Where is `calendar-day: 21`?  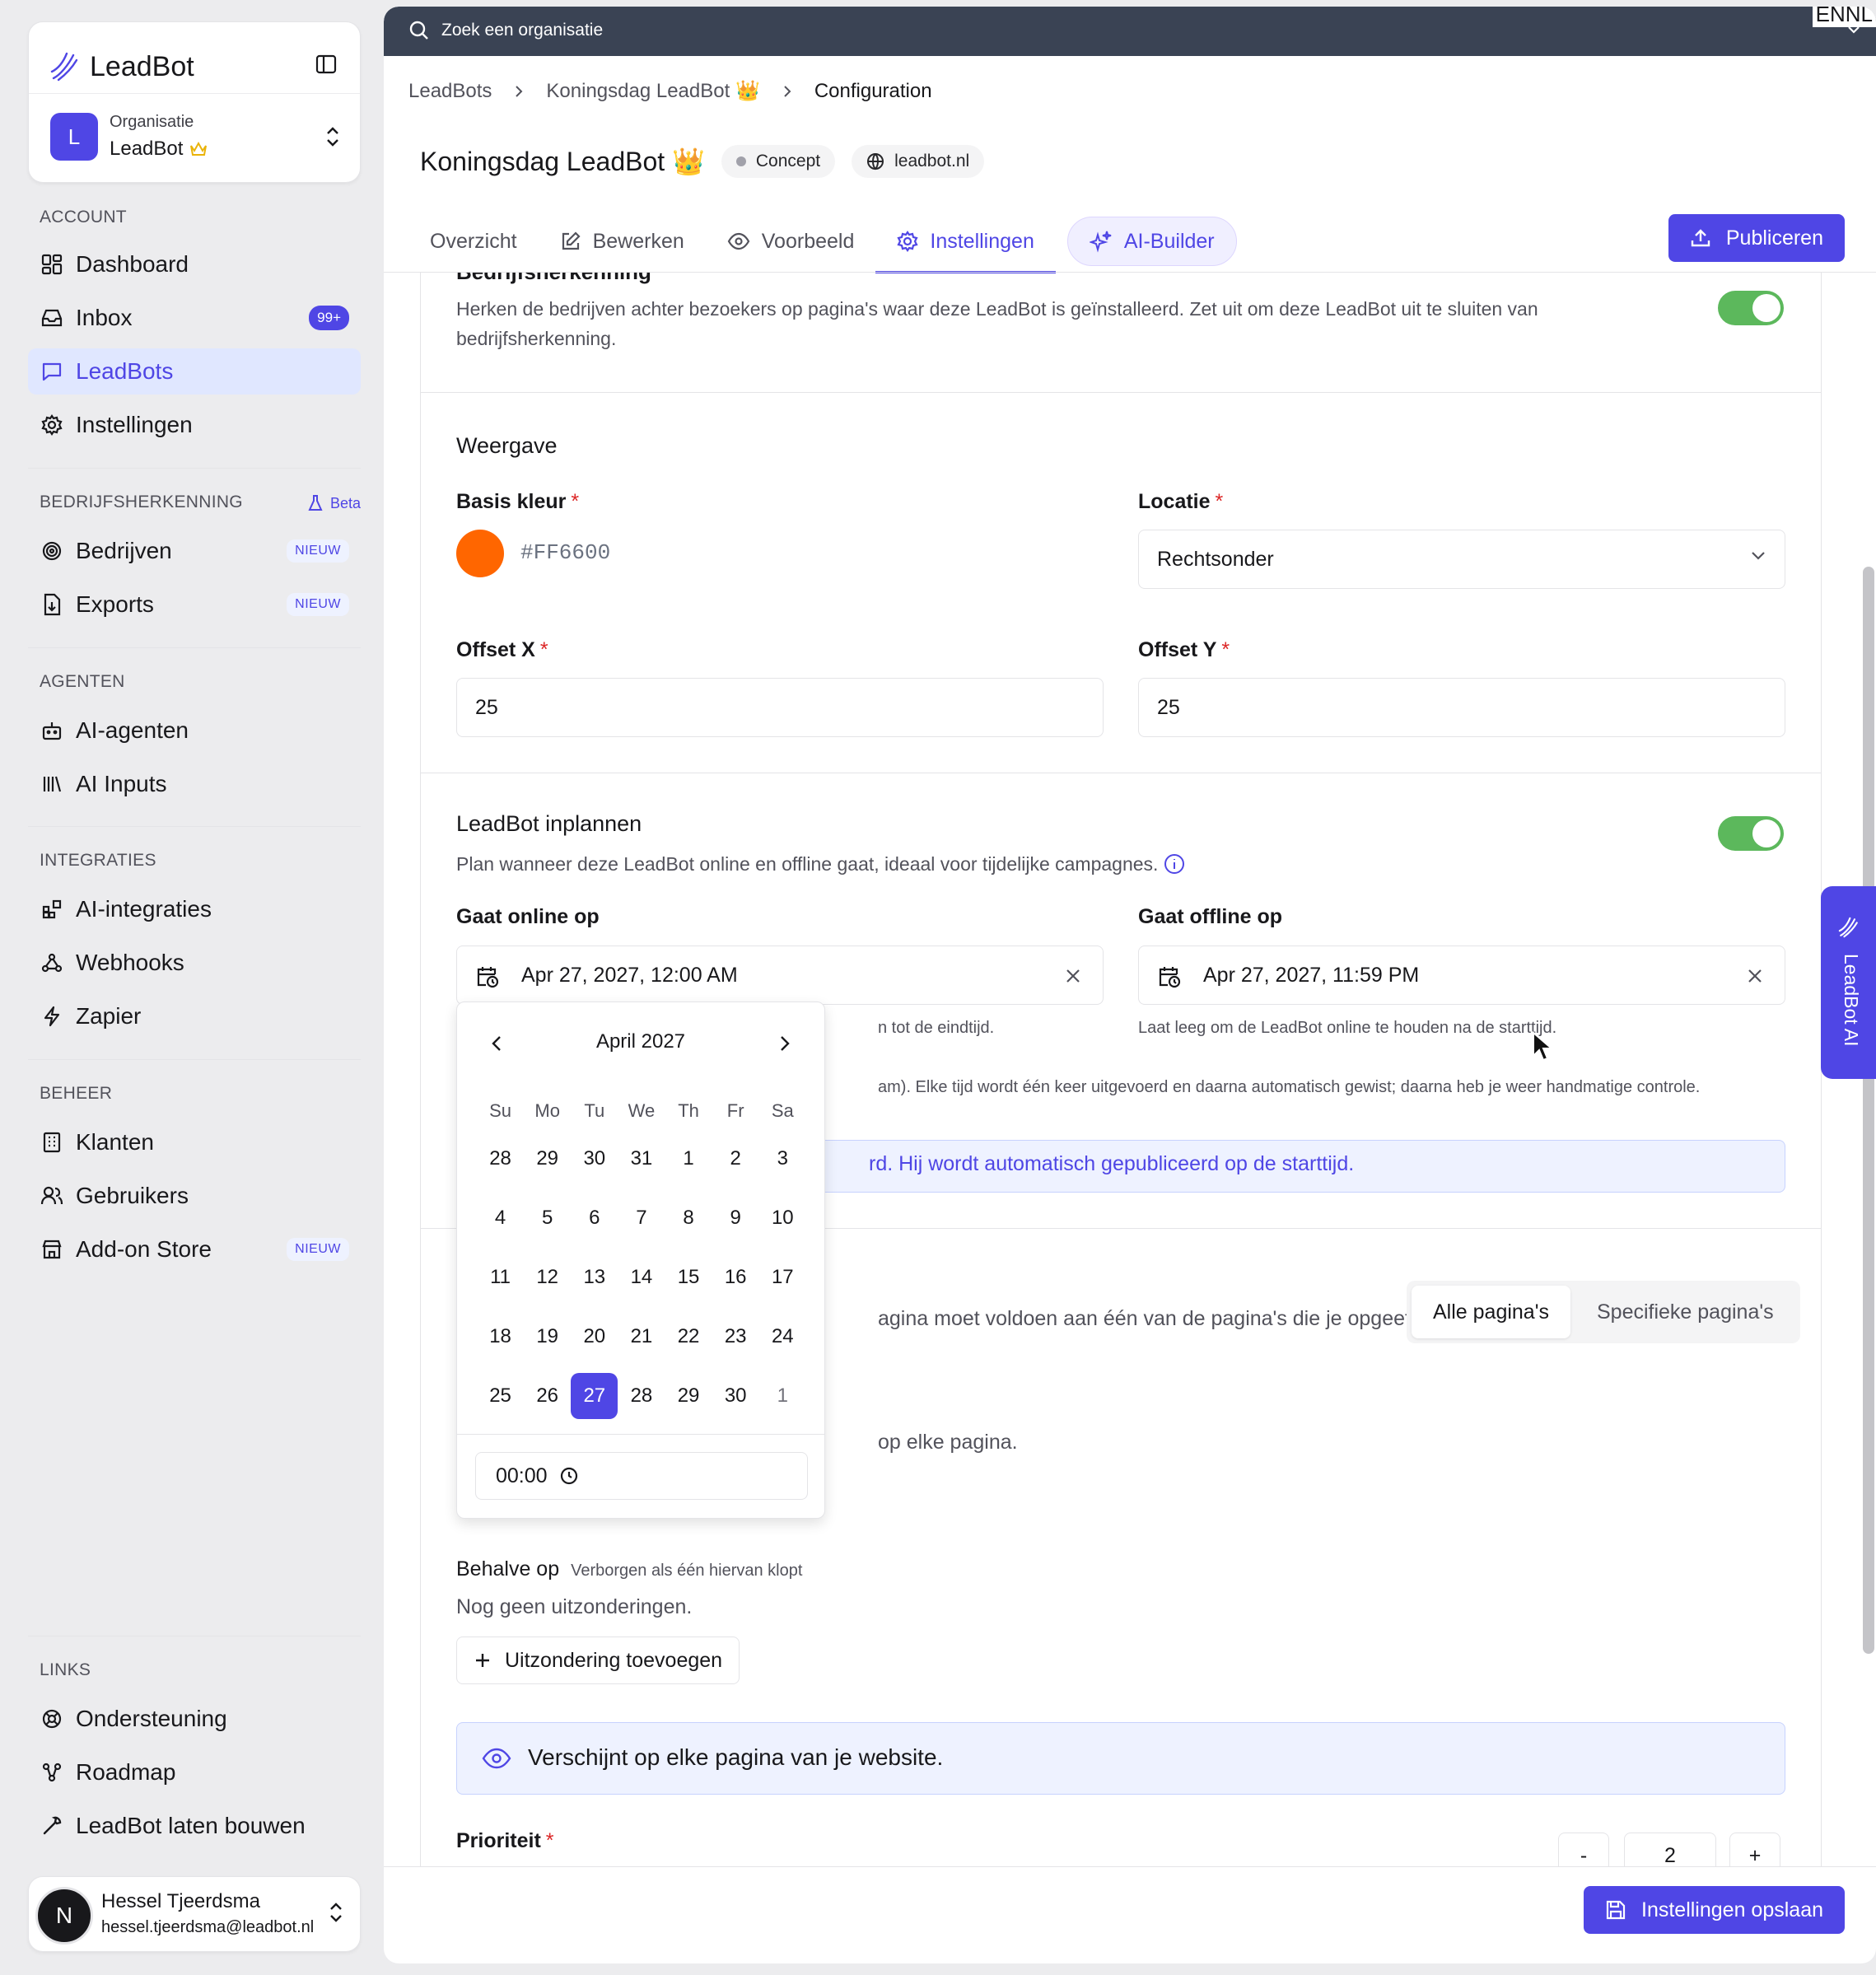 calendar-day: 21 is located at coordinates (641, 1337).